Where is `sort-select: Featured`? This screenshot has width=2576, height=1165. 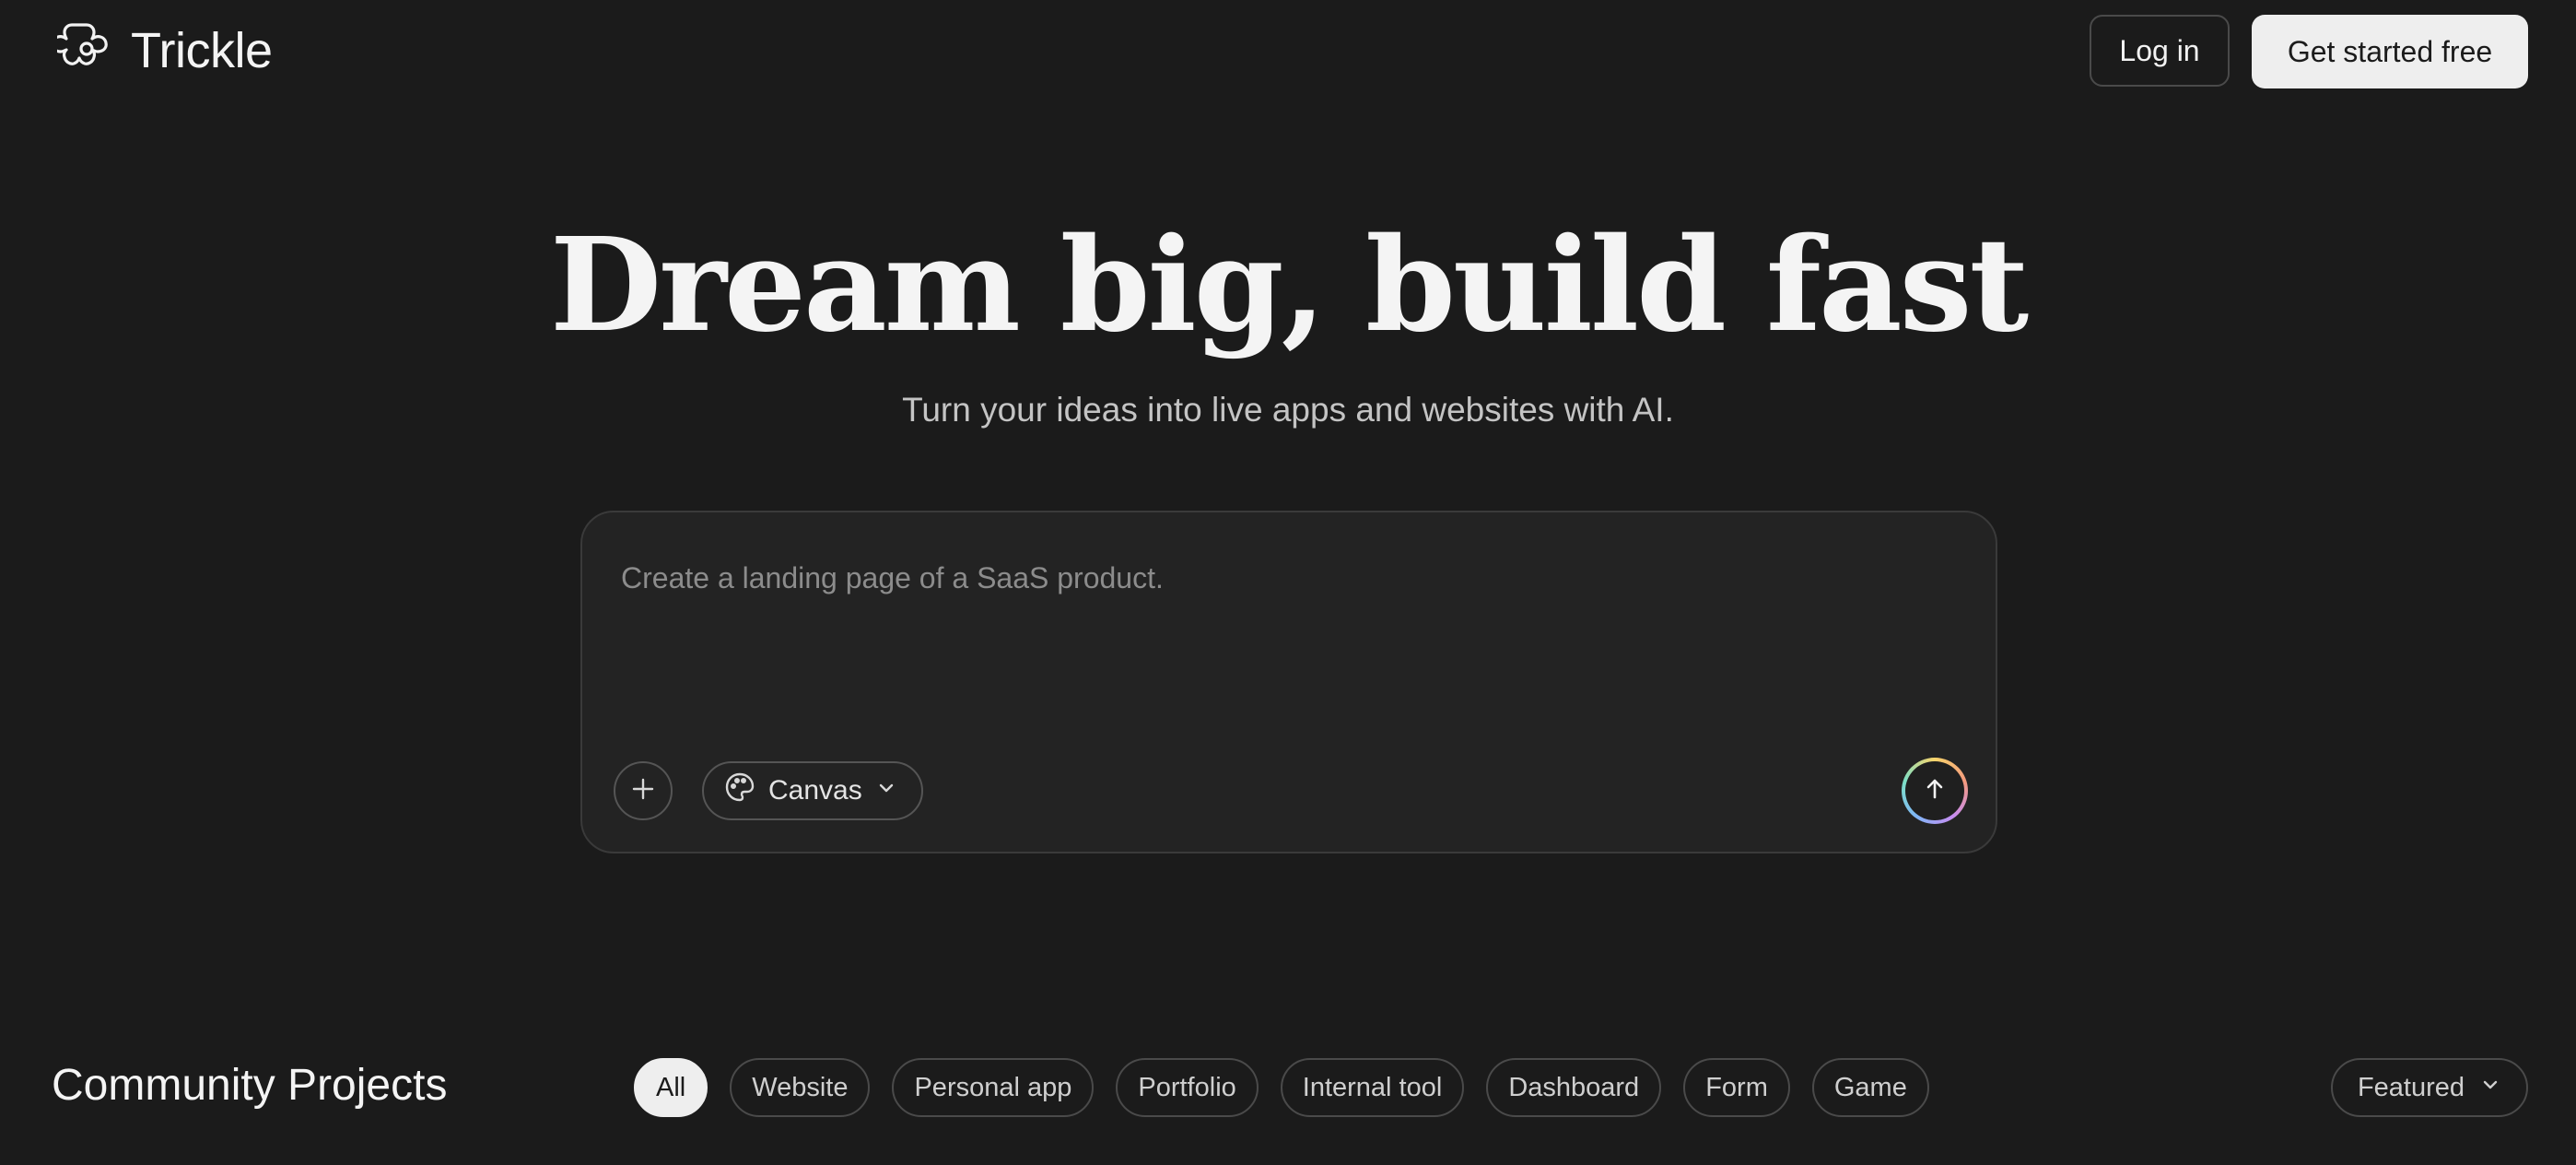
sort-select: Featured is located at coordinates (2429, 1087).